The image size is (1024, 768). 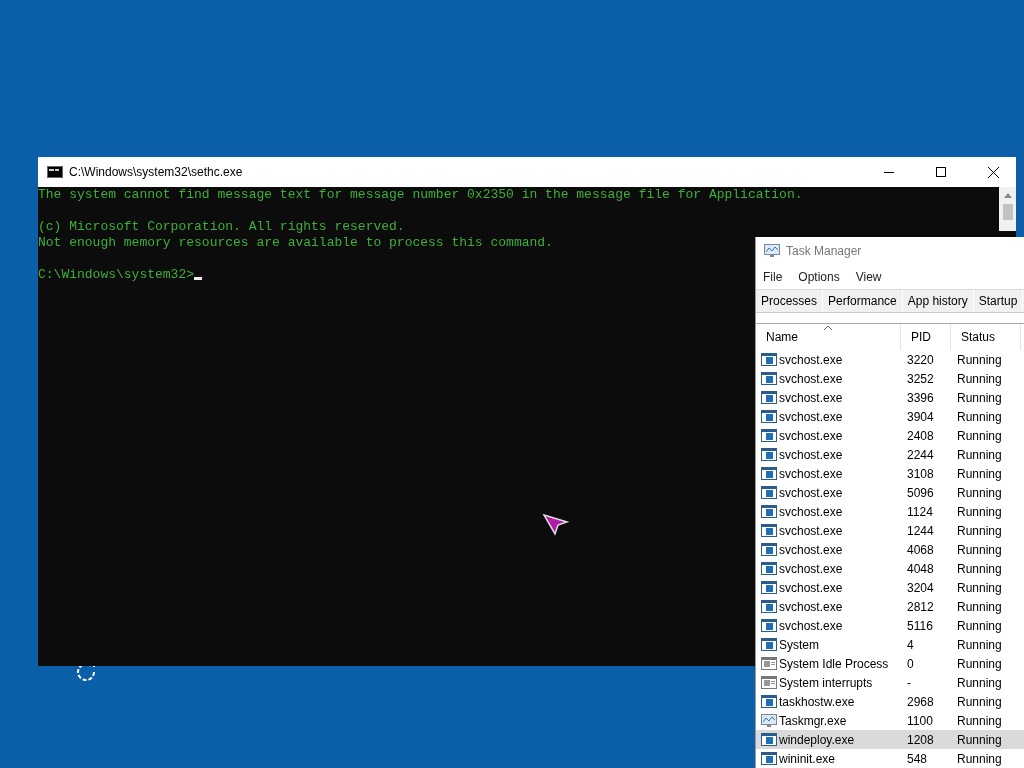 I want to click on process-row: Taskmgr.exe 1100 Running, so click(x=890, y=720).